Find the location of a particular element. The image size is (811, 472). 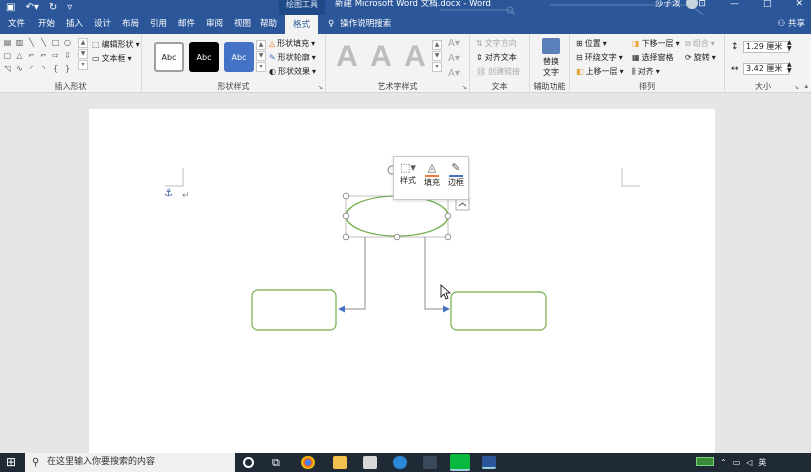

tab-help: 帮助 is located at coordinates (268, 24).